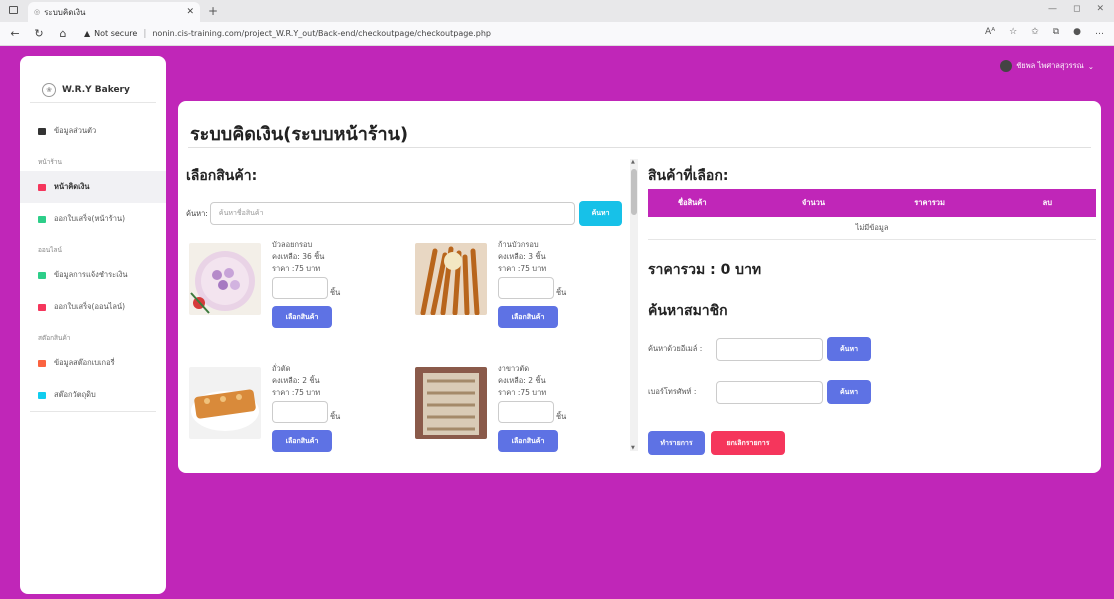 Image resolution: width=1114 pixels, height=599 pixels. What do you see at coordinates (65, 12) in the screenshot?
I see `tab-title: ระบบคิดเงิน` at bounding box center [65, 12].